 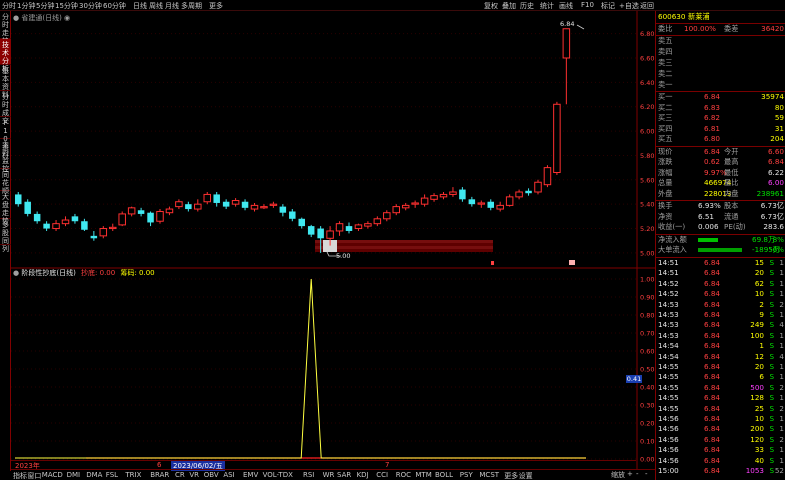 I want to click on left-tab: 多 股 同 列, so click(x=5, y=236).